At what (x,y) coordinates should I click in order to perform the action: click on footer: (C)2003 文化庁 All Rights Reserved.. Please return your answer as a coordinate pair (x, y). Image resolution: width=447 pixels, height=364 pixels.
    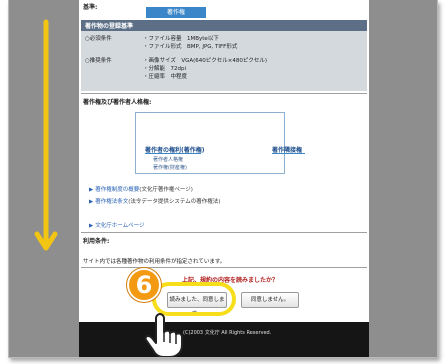
    Looking at the image, I should click on (224, 339).